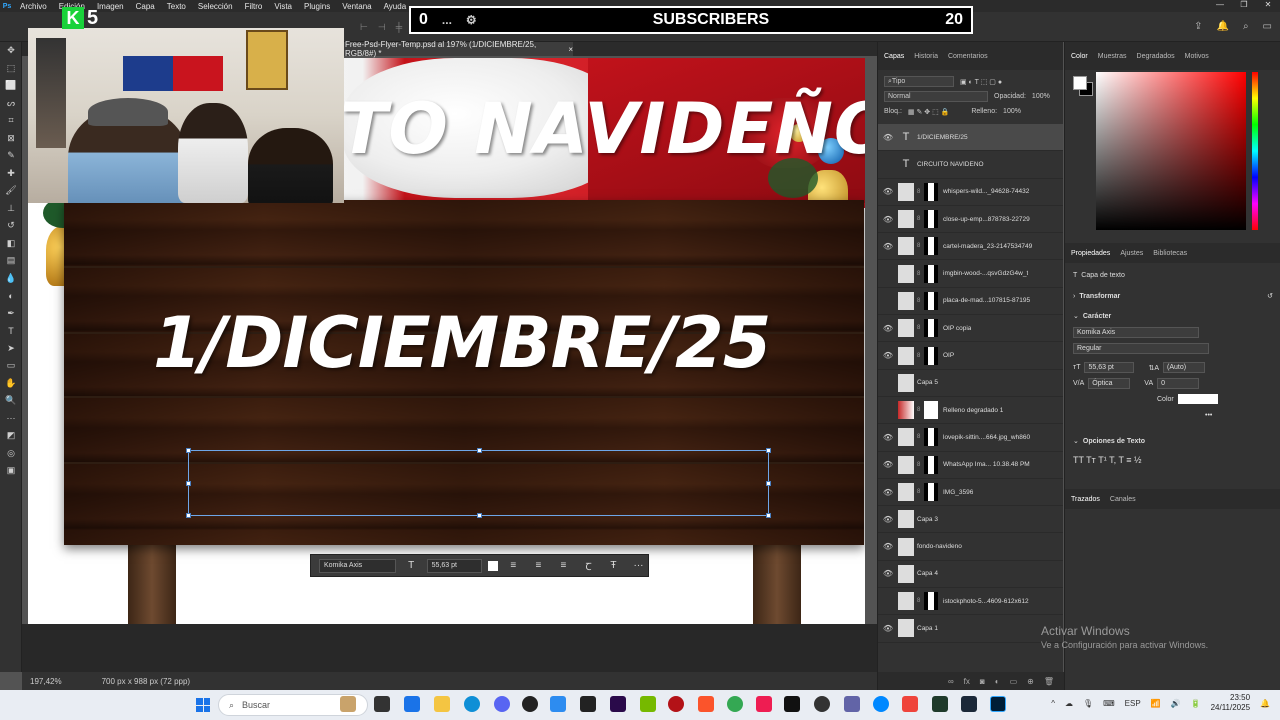  What do you see at coordinates (11, 156) in the screenshot?
I see `eyedropper-tool-icon: ✎` at bounding box center [11, 156].